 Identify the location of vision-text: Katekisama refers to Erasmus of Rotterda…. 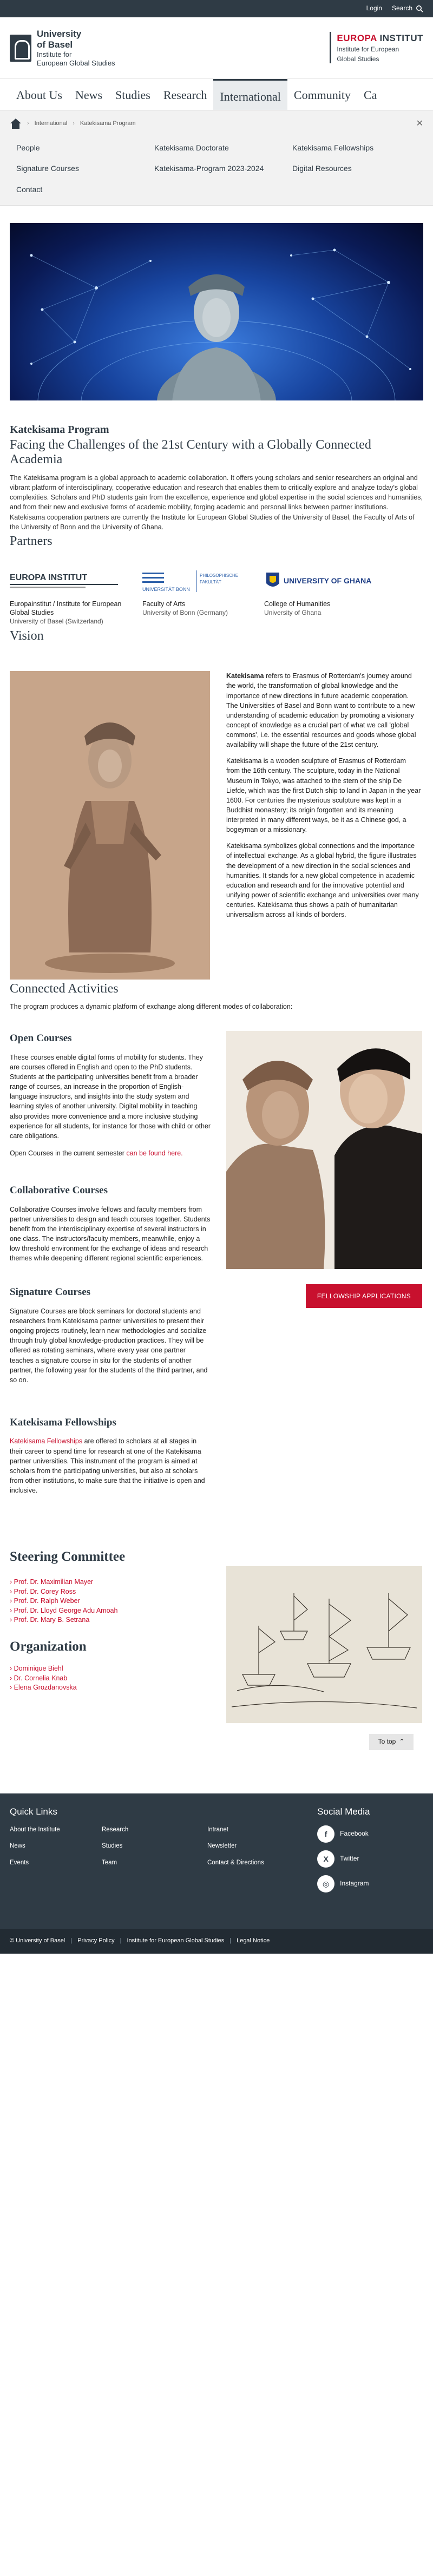
(323, 825).